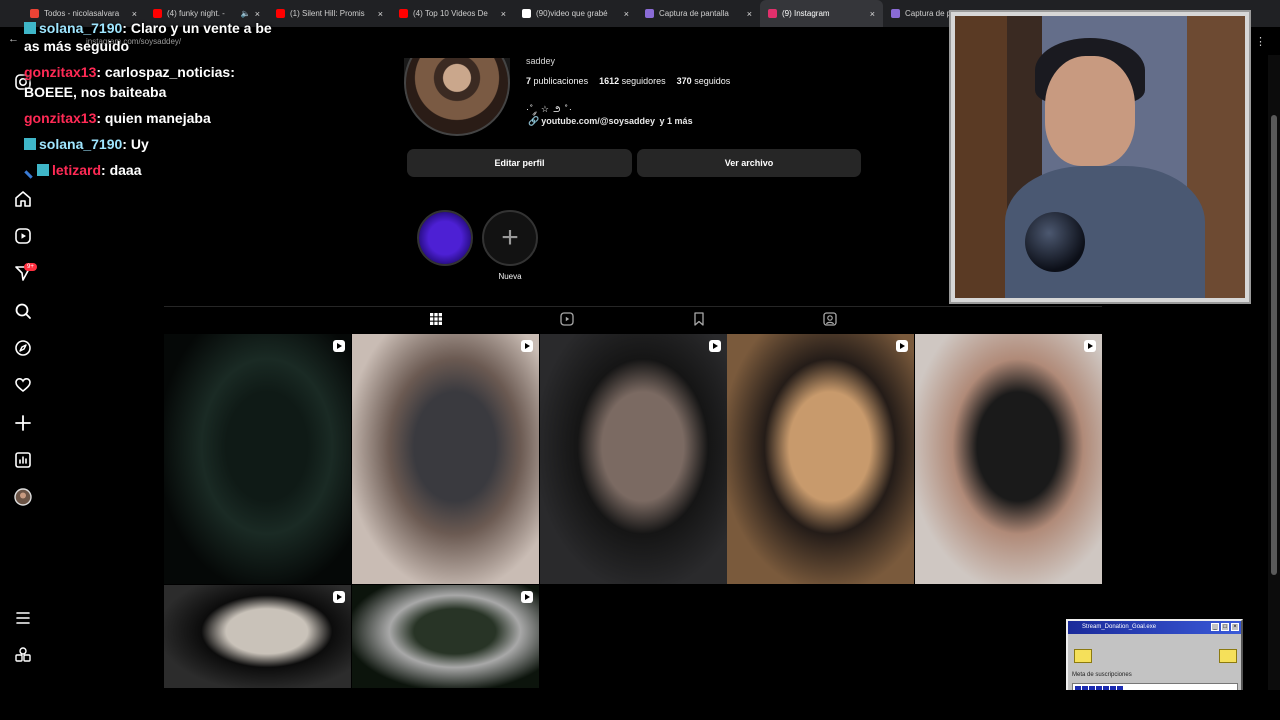  Describe the element at coordinates (1260, 41) in the screenshot. I see `browser-menu-icon: ⋮` at that location.